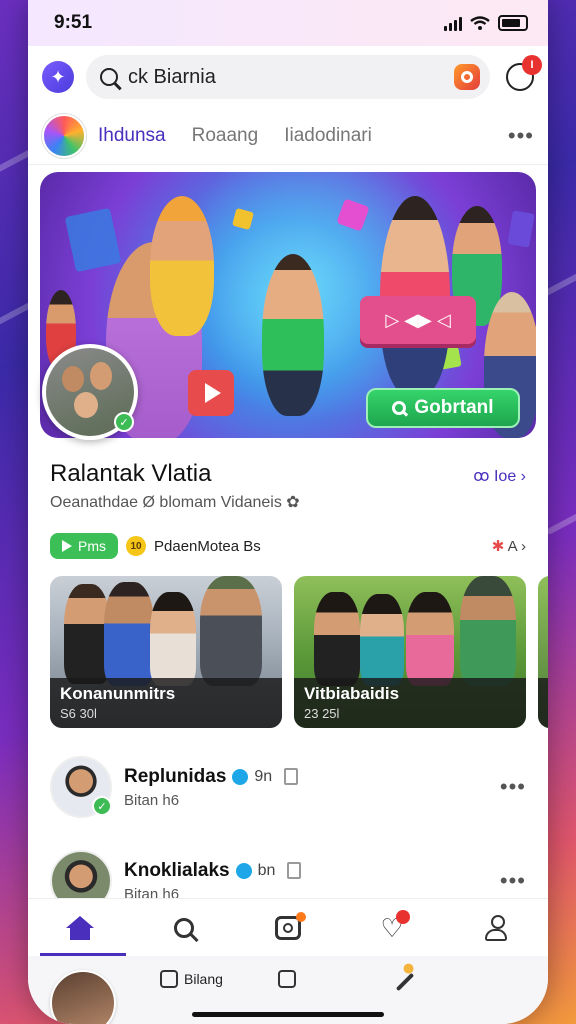 This screenshot has width=576, height=1024. What do you see at coordinates (203, 979) in the screenshot?
I see `bottom-label: Bilang` at bounding box center [203, 979].